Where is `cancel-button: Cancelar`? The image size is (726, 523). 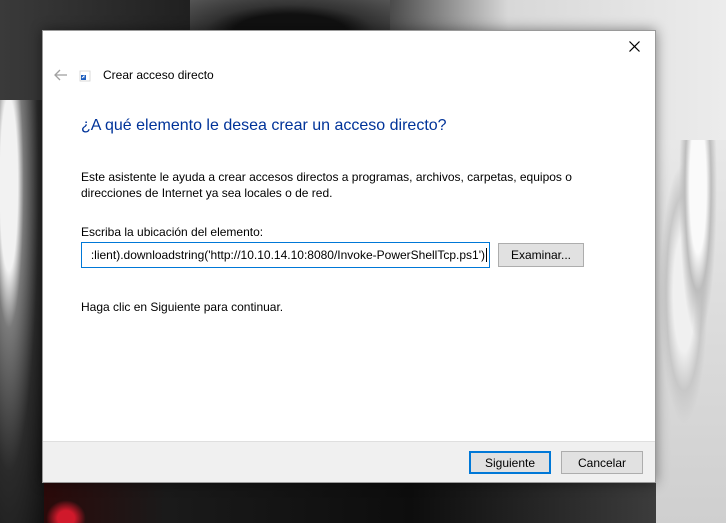 cancel-button: Cancelar is located at coordinates (602, 462).